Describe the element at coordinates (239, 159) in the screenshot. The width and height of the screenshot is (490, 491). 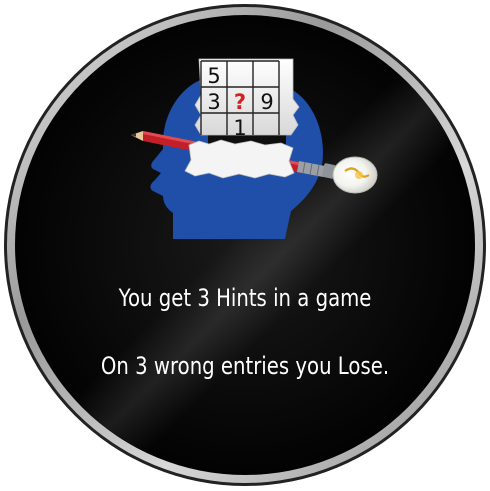
I see `paper-strip` at that location.